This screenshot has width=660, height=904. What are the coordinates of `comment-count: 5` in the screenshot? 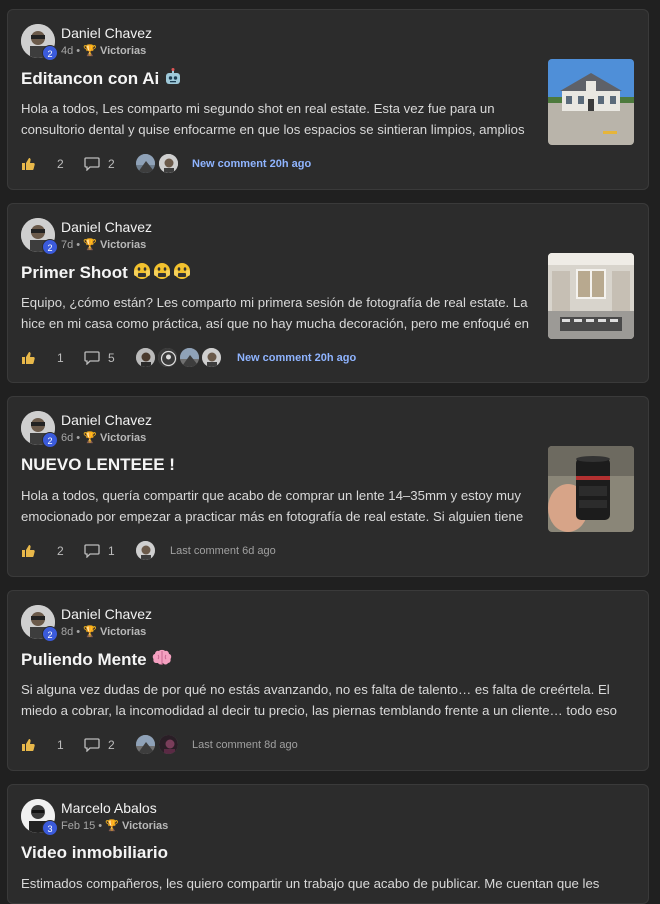 It's located at (111, 358).